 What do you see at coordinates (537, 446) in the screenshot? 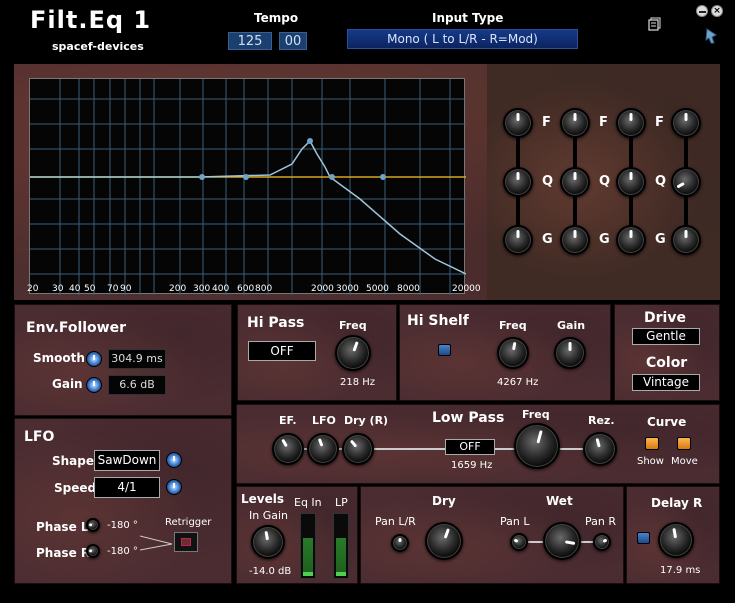
I see `low-pass-freq-knob` at bounding box center [537, 446].